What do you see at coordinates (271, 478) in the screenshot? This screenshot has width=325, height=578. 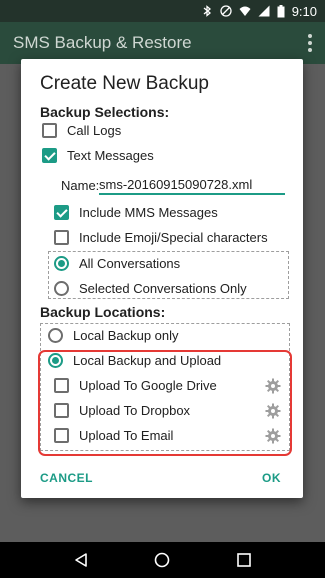 I see `ok-button: OK` at bounding box center [271, 478].